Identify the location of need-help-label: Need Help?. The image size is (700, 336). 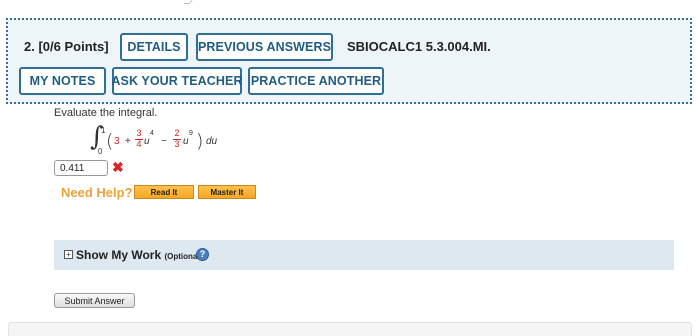
(97, 192).